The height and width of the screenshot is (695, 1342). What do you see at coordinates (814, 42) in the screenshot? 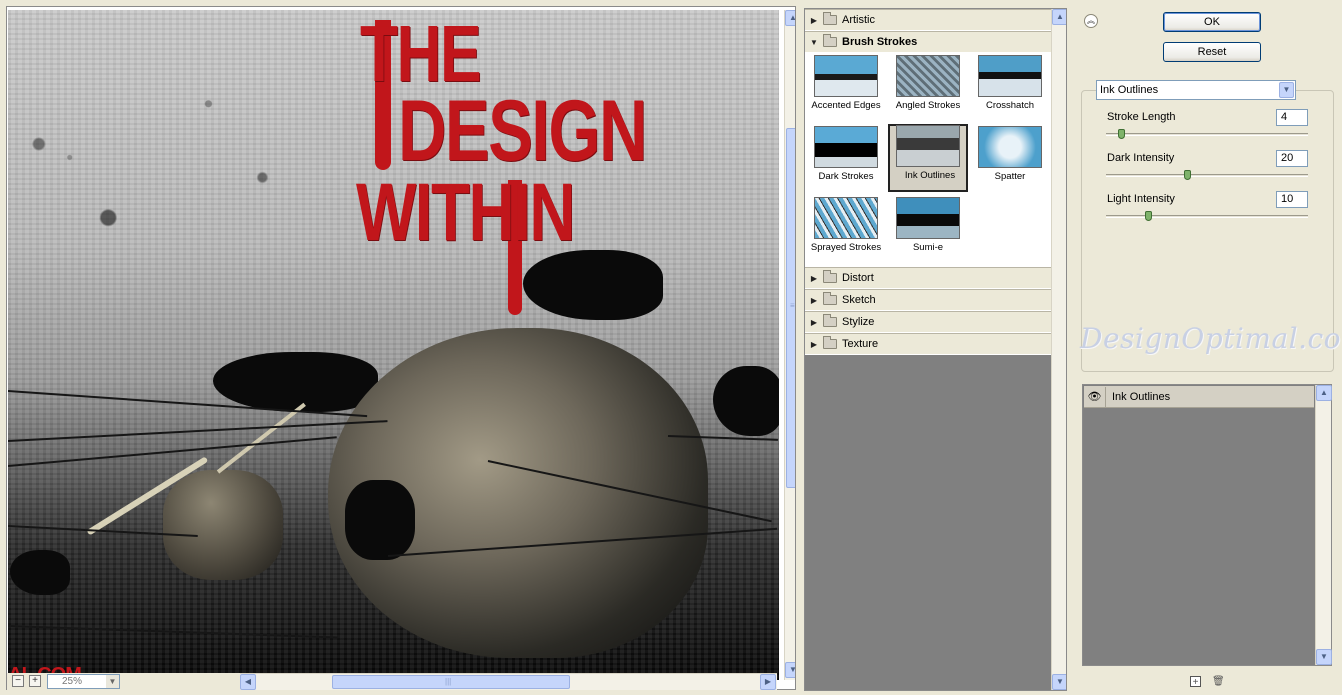
I see `collapse-triangle-icon: ▼` at bounding box center [814, 42].